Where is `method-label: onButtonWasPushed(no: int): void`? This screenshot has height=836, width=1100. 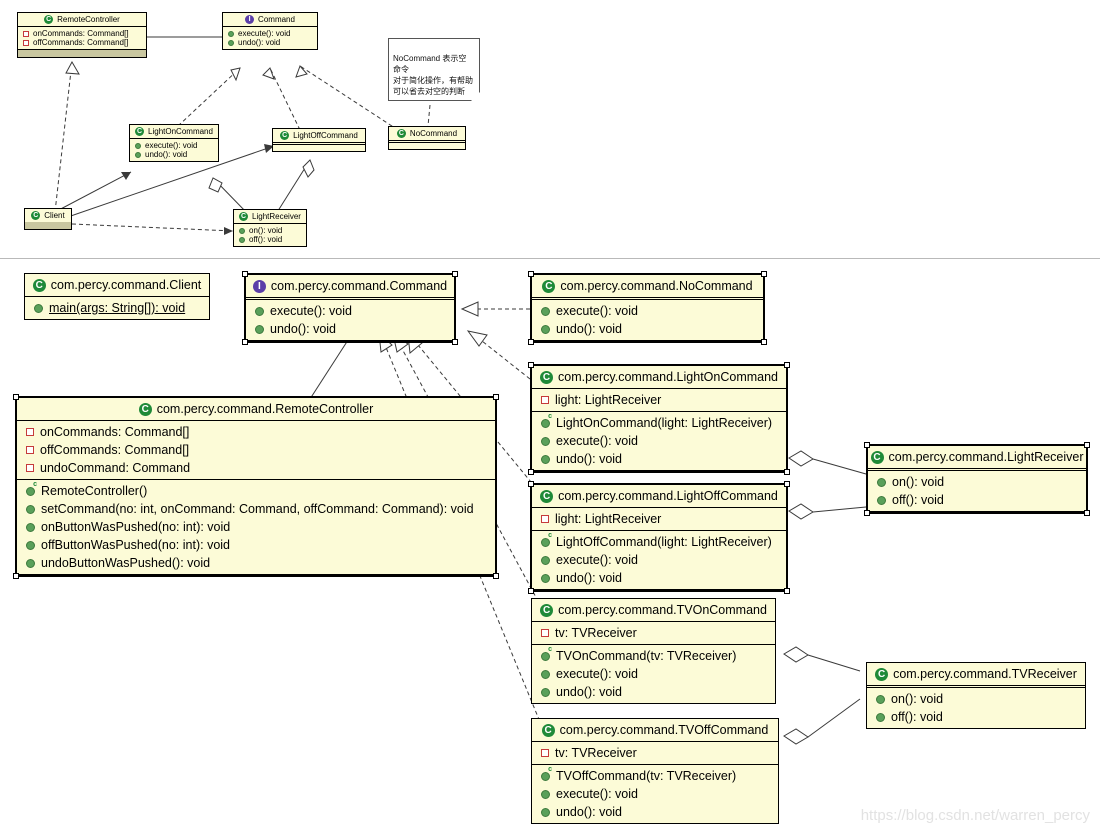
method-label: onButtonWasPushed(no: int): void is located at coordinates (136, 527).